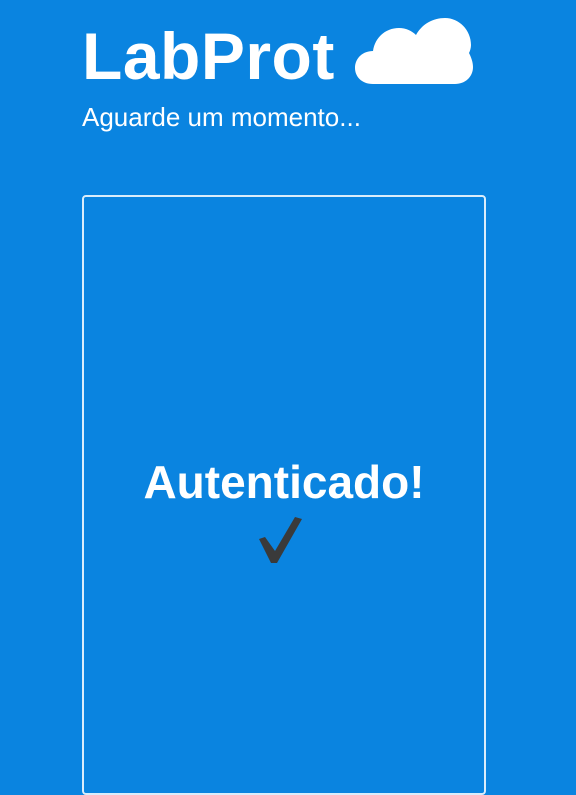 The width and height of the screenshot is (576, 795). What do you see at coordinates (413, 51) in the screenshot?
I see `cloud-icon` at bounding box center [413, 51].